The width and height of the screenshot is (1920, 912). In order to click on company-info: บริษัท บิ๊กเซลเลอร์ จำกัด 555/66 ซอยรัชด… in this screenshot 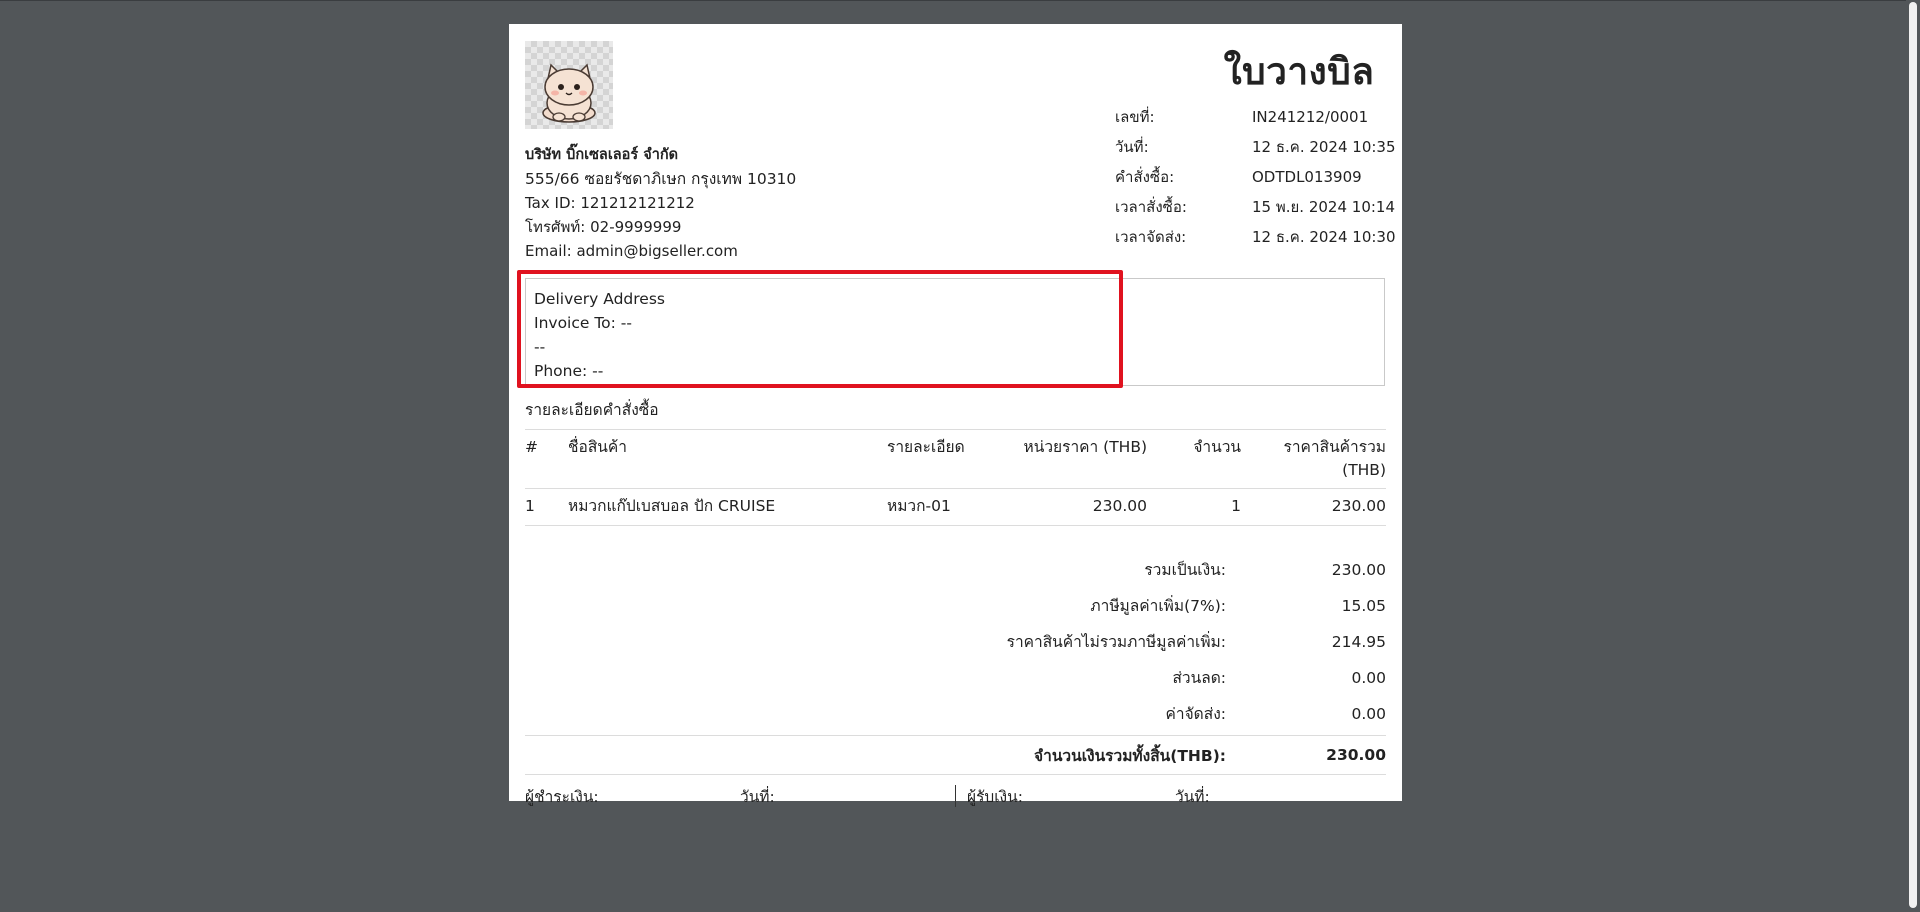, I will do `click(660, 203)`.